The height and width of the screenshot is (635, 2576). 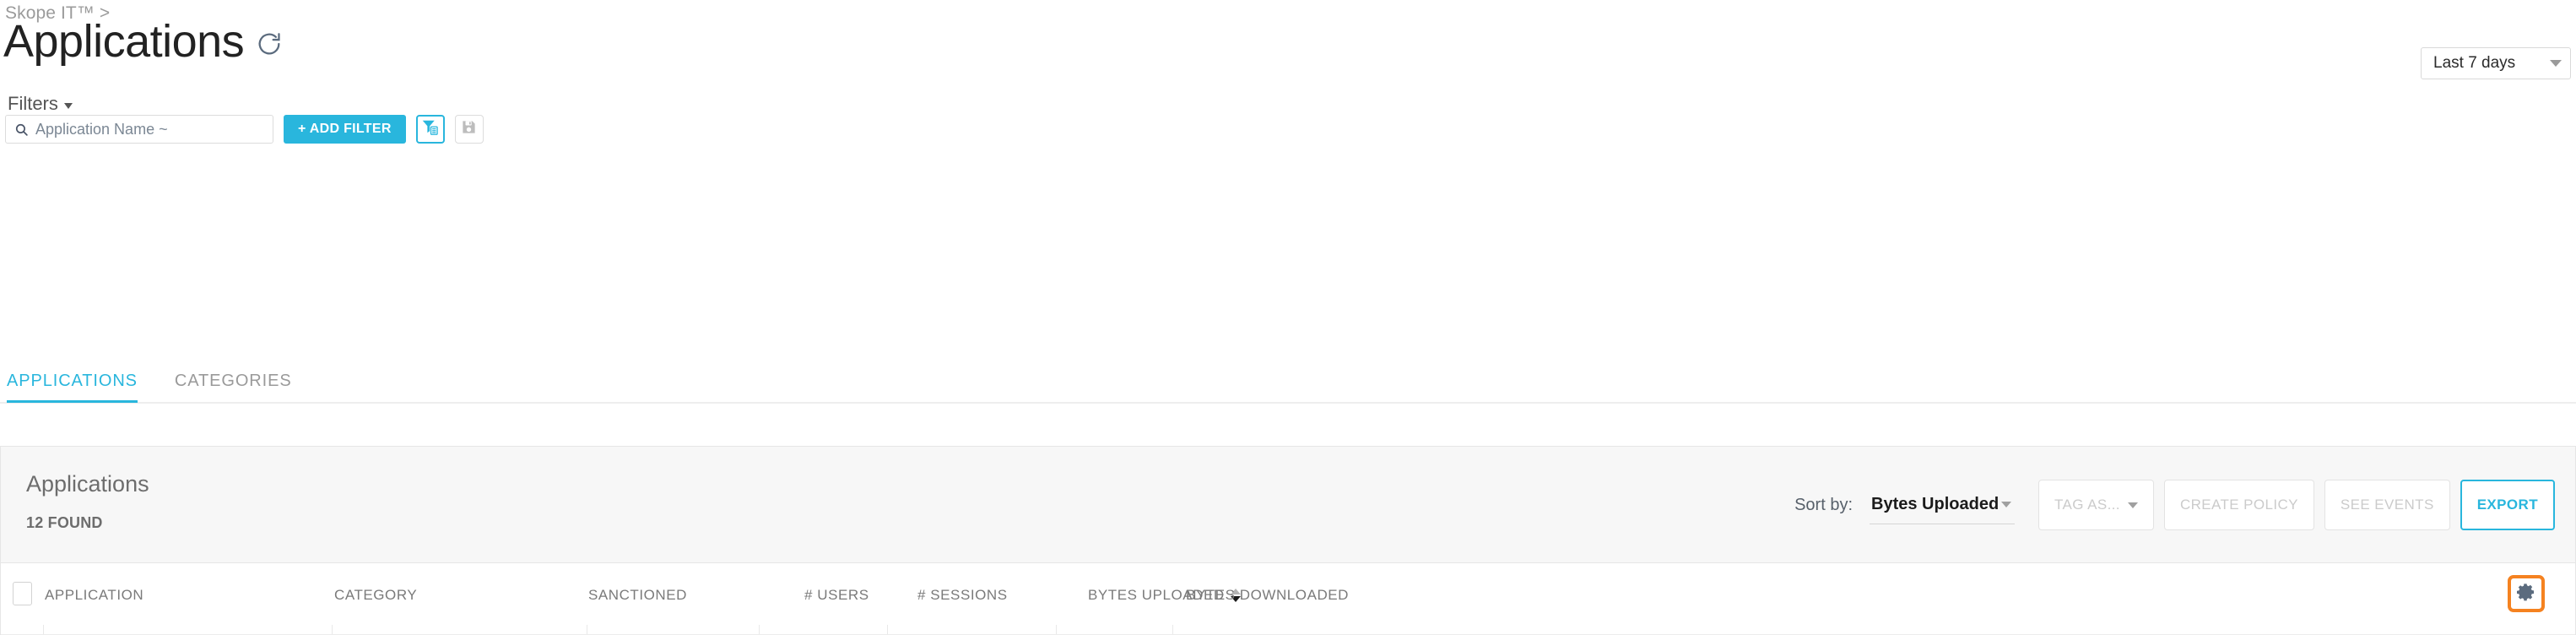 I want to click on filter-controls-row: Application Name ~ + ADD FILTER, so click(x=244, y=129).